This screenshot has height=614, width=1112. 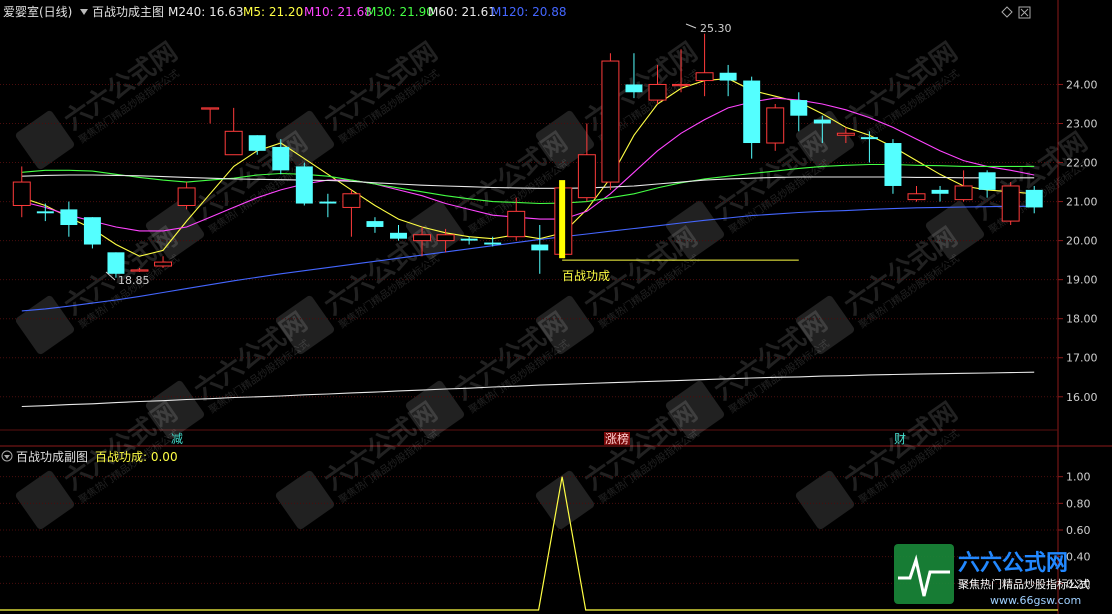 I want to click on sub-indicator-title: 百战功成副图, so click(x=52, y=457).